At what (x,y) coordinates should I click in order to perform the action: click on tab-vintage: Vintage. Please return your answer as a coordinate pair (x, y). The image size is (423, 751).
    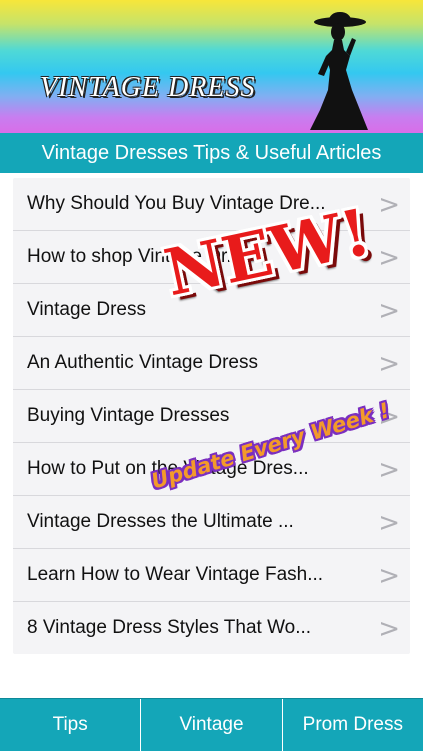
    Looking at the image, I should click on (212, 725).